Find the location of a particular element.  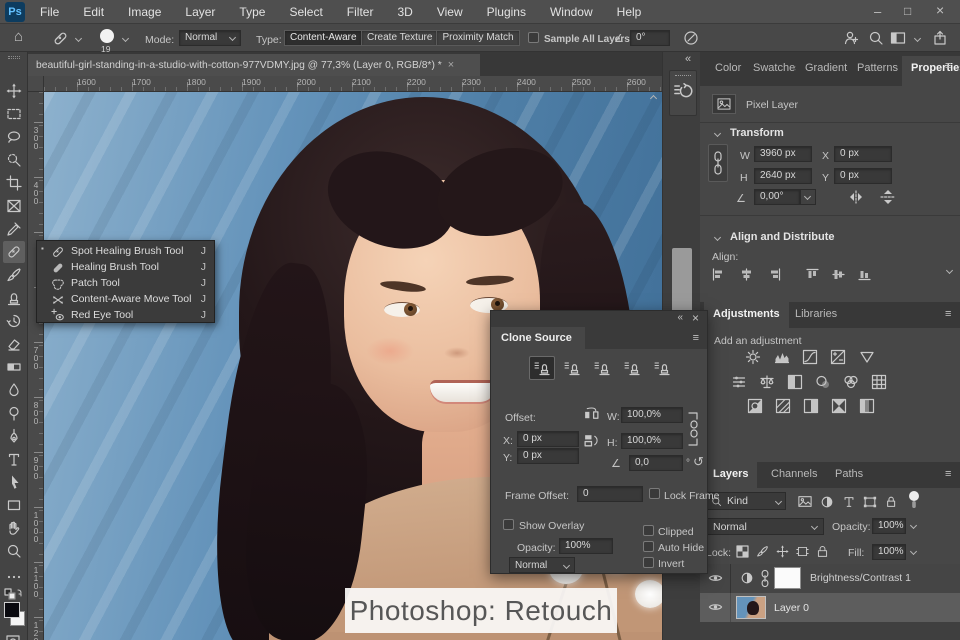

menu-image: Image is located at coordinates (144, 12).